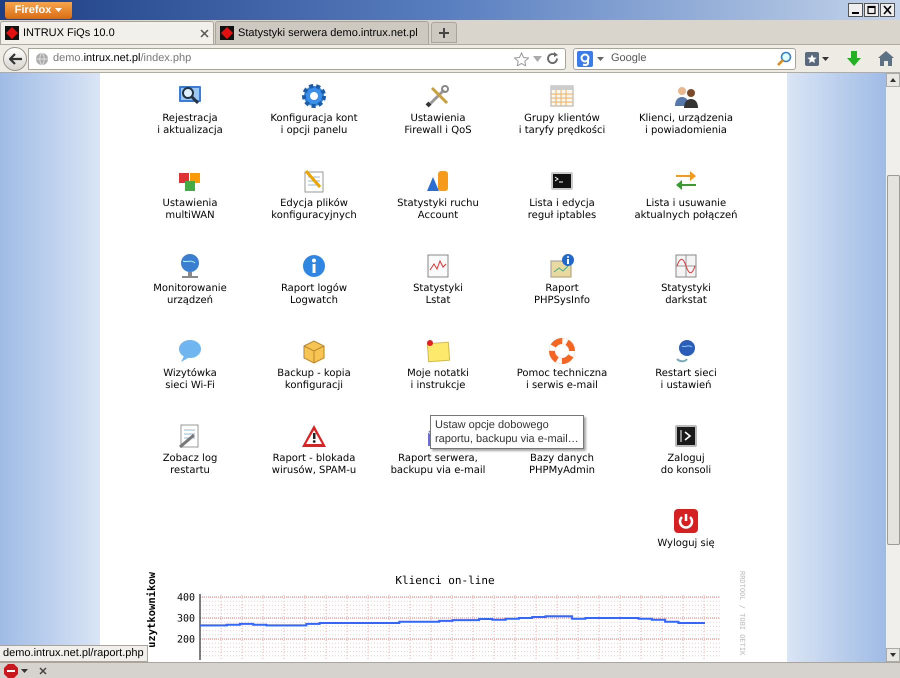  I want to click on home-icon, so click(886, 58).